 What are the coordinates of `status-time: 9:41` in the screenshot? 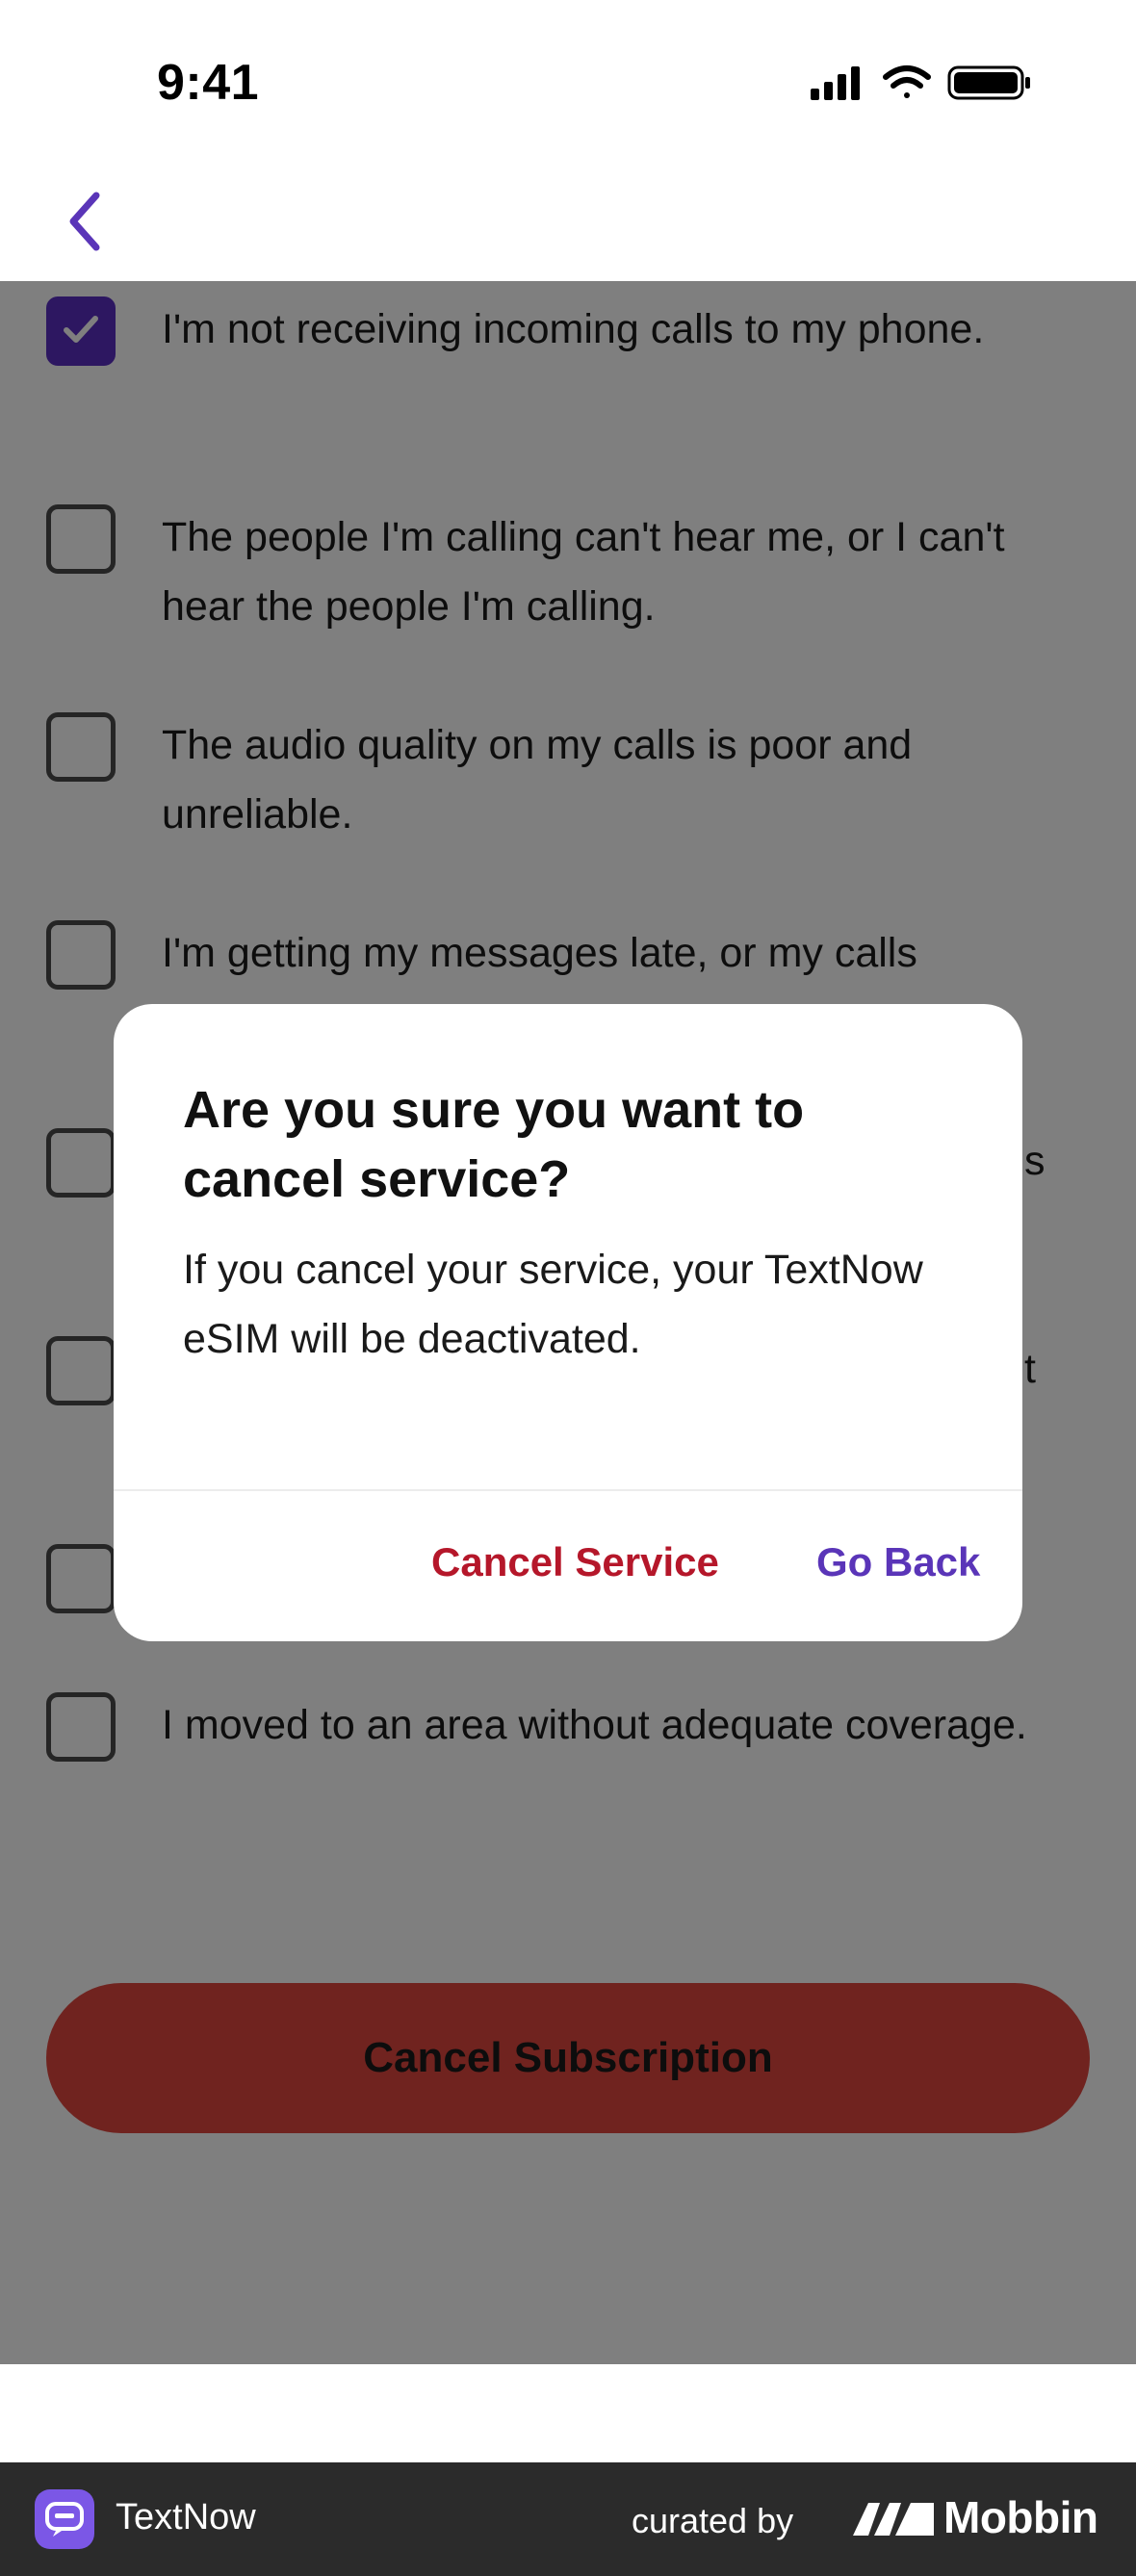 It's located at (209, 83).